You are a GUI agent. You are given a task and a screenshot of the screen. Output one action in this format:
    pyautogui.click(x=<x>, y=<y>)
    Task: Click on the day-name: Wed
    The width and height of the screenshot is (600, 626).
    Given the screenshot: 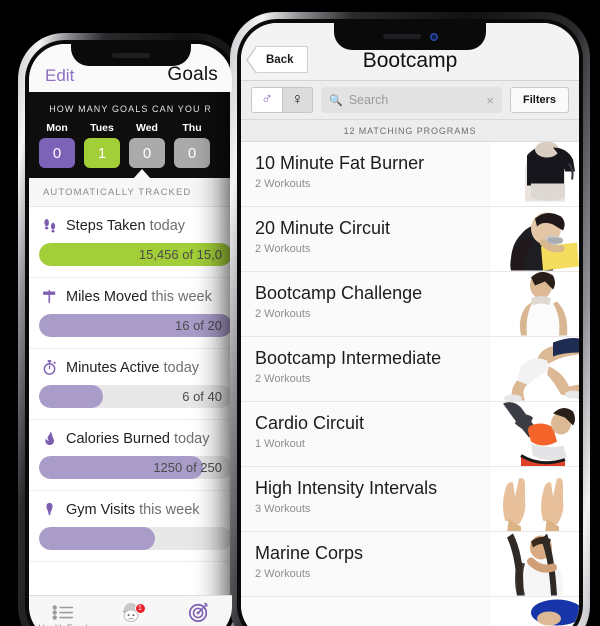 What is the action you would take?
    pyautogui.click(x=147, y=128)
    